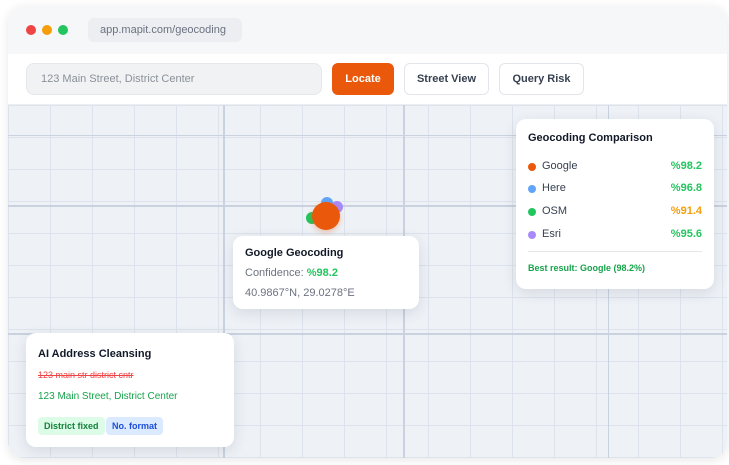  I want to click on maximize-window-button, so click(63, 30).